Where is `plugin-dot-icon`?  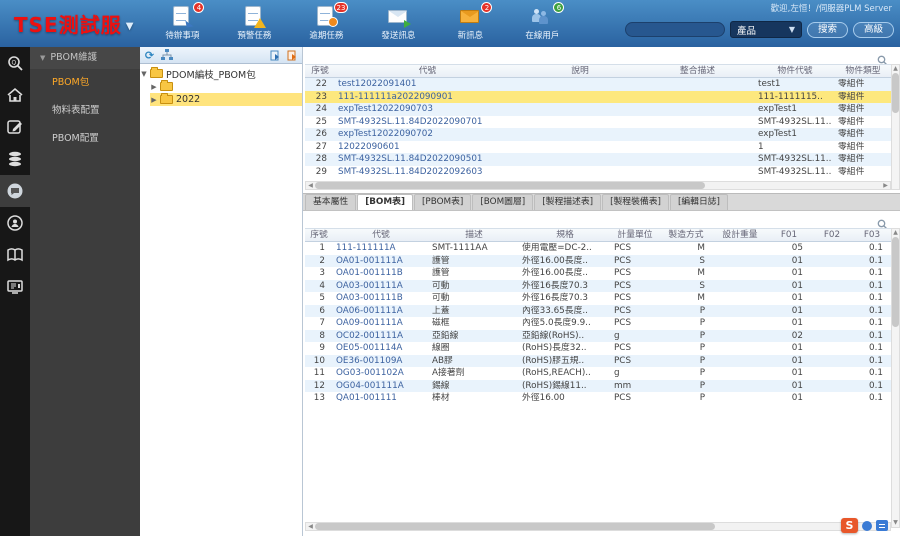
plugin-dot-icon is located at coordinates (867, 525).